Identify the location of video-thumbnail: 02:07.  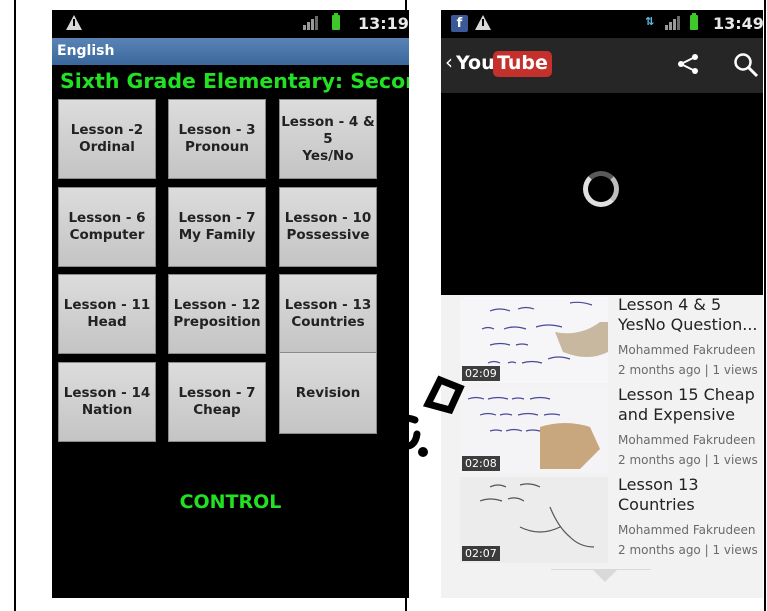
(534, 520).